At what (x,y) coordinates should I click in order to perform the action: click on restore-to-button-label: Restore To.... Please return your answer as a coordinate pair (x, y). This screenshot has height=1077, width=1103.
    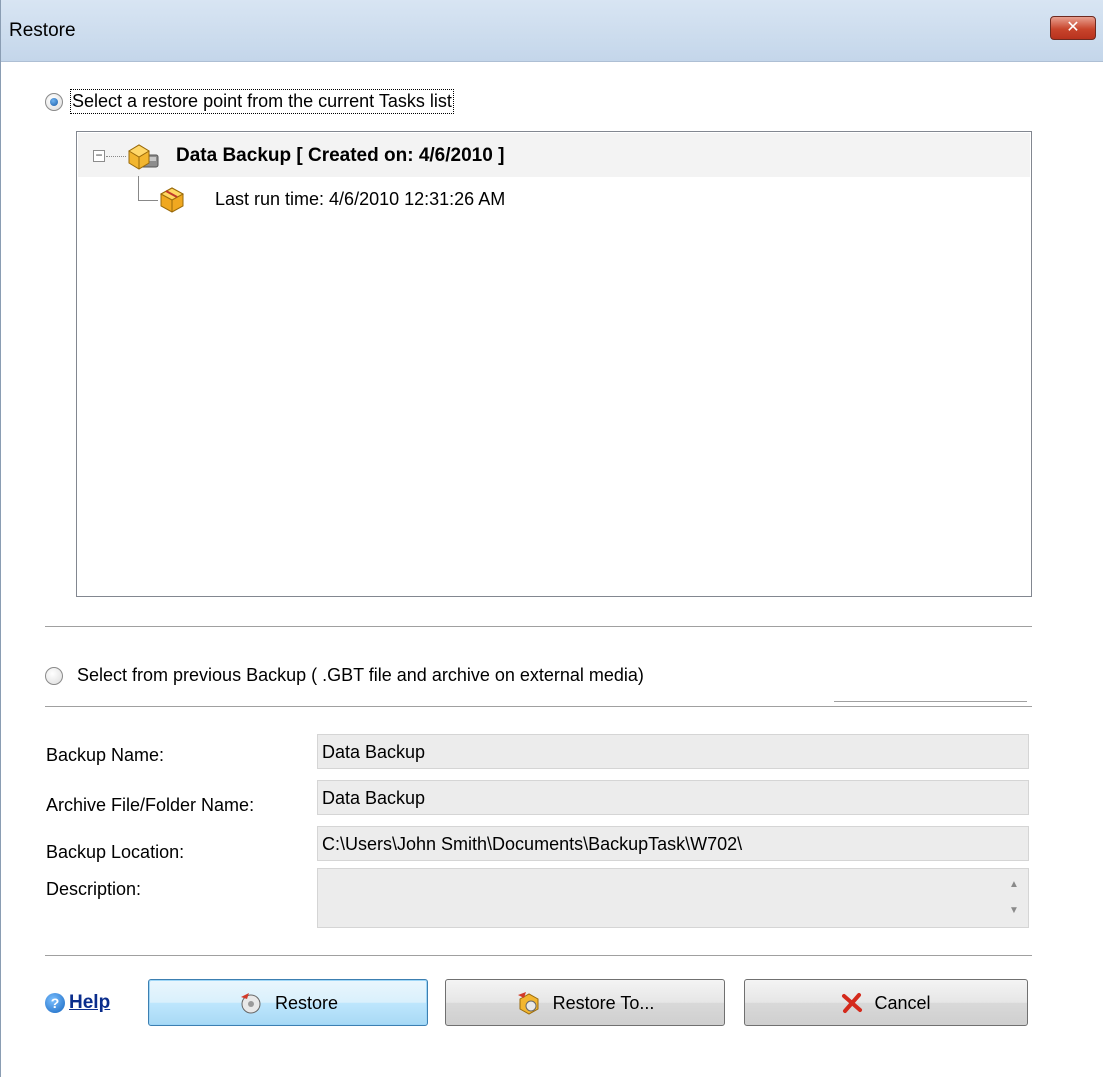
    Looking at the image, I should click on (603, 1002).